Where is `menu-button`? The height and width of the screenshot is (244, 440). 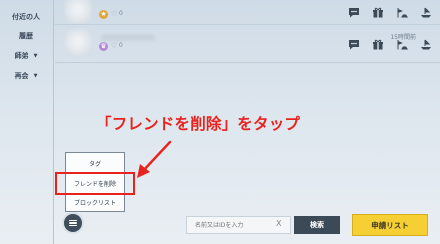
menu-button is located at coordinates (73, 223).